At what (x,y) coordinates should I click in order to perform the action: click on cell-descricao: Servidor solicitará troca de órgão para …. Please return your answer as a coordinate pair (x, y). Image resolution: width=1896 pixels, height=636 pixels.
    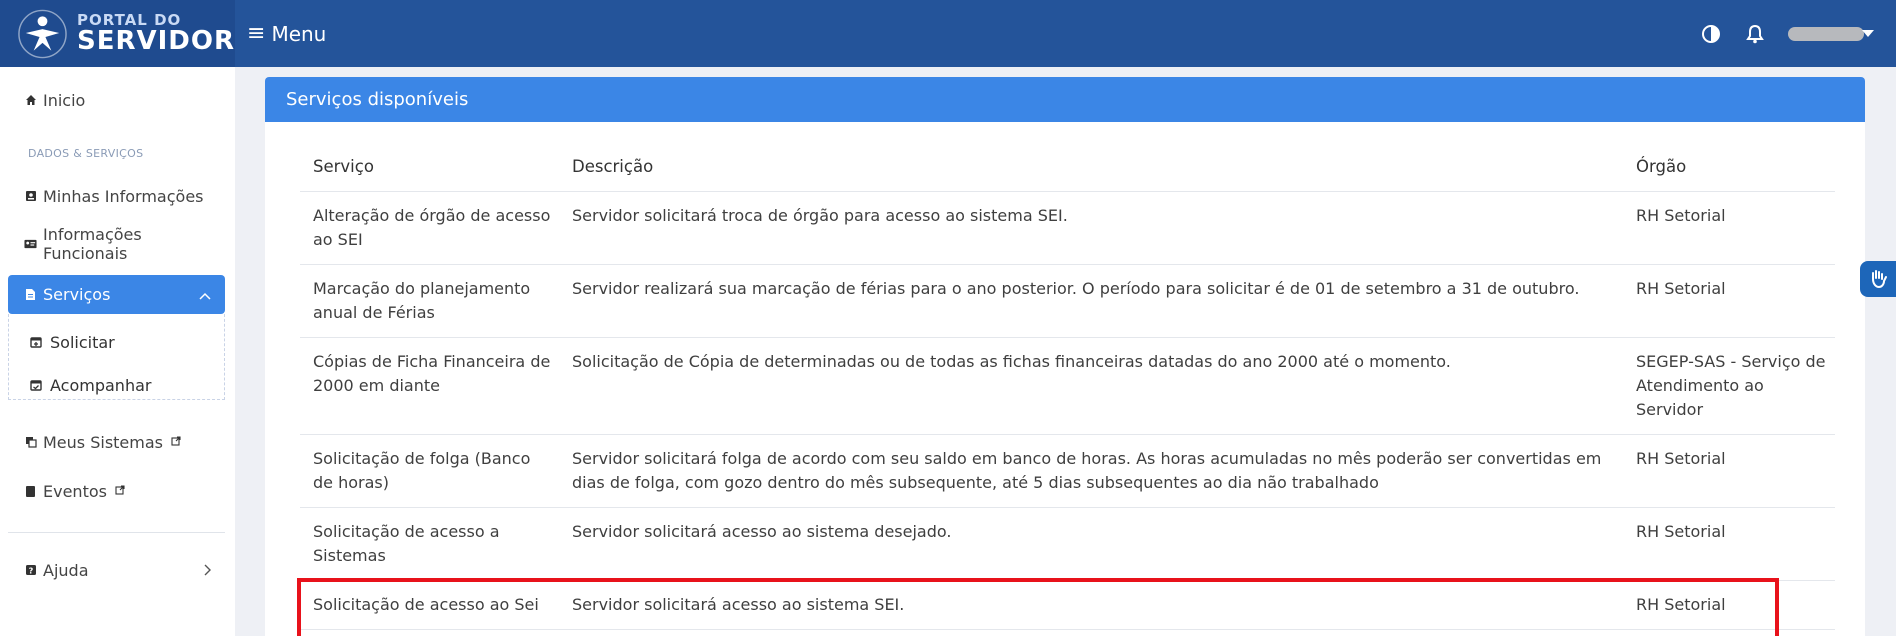
    Looking at the image, I should click on (1091, 228).